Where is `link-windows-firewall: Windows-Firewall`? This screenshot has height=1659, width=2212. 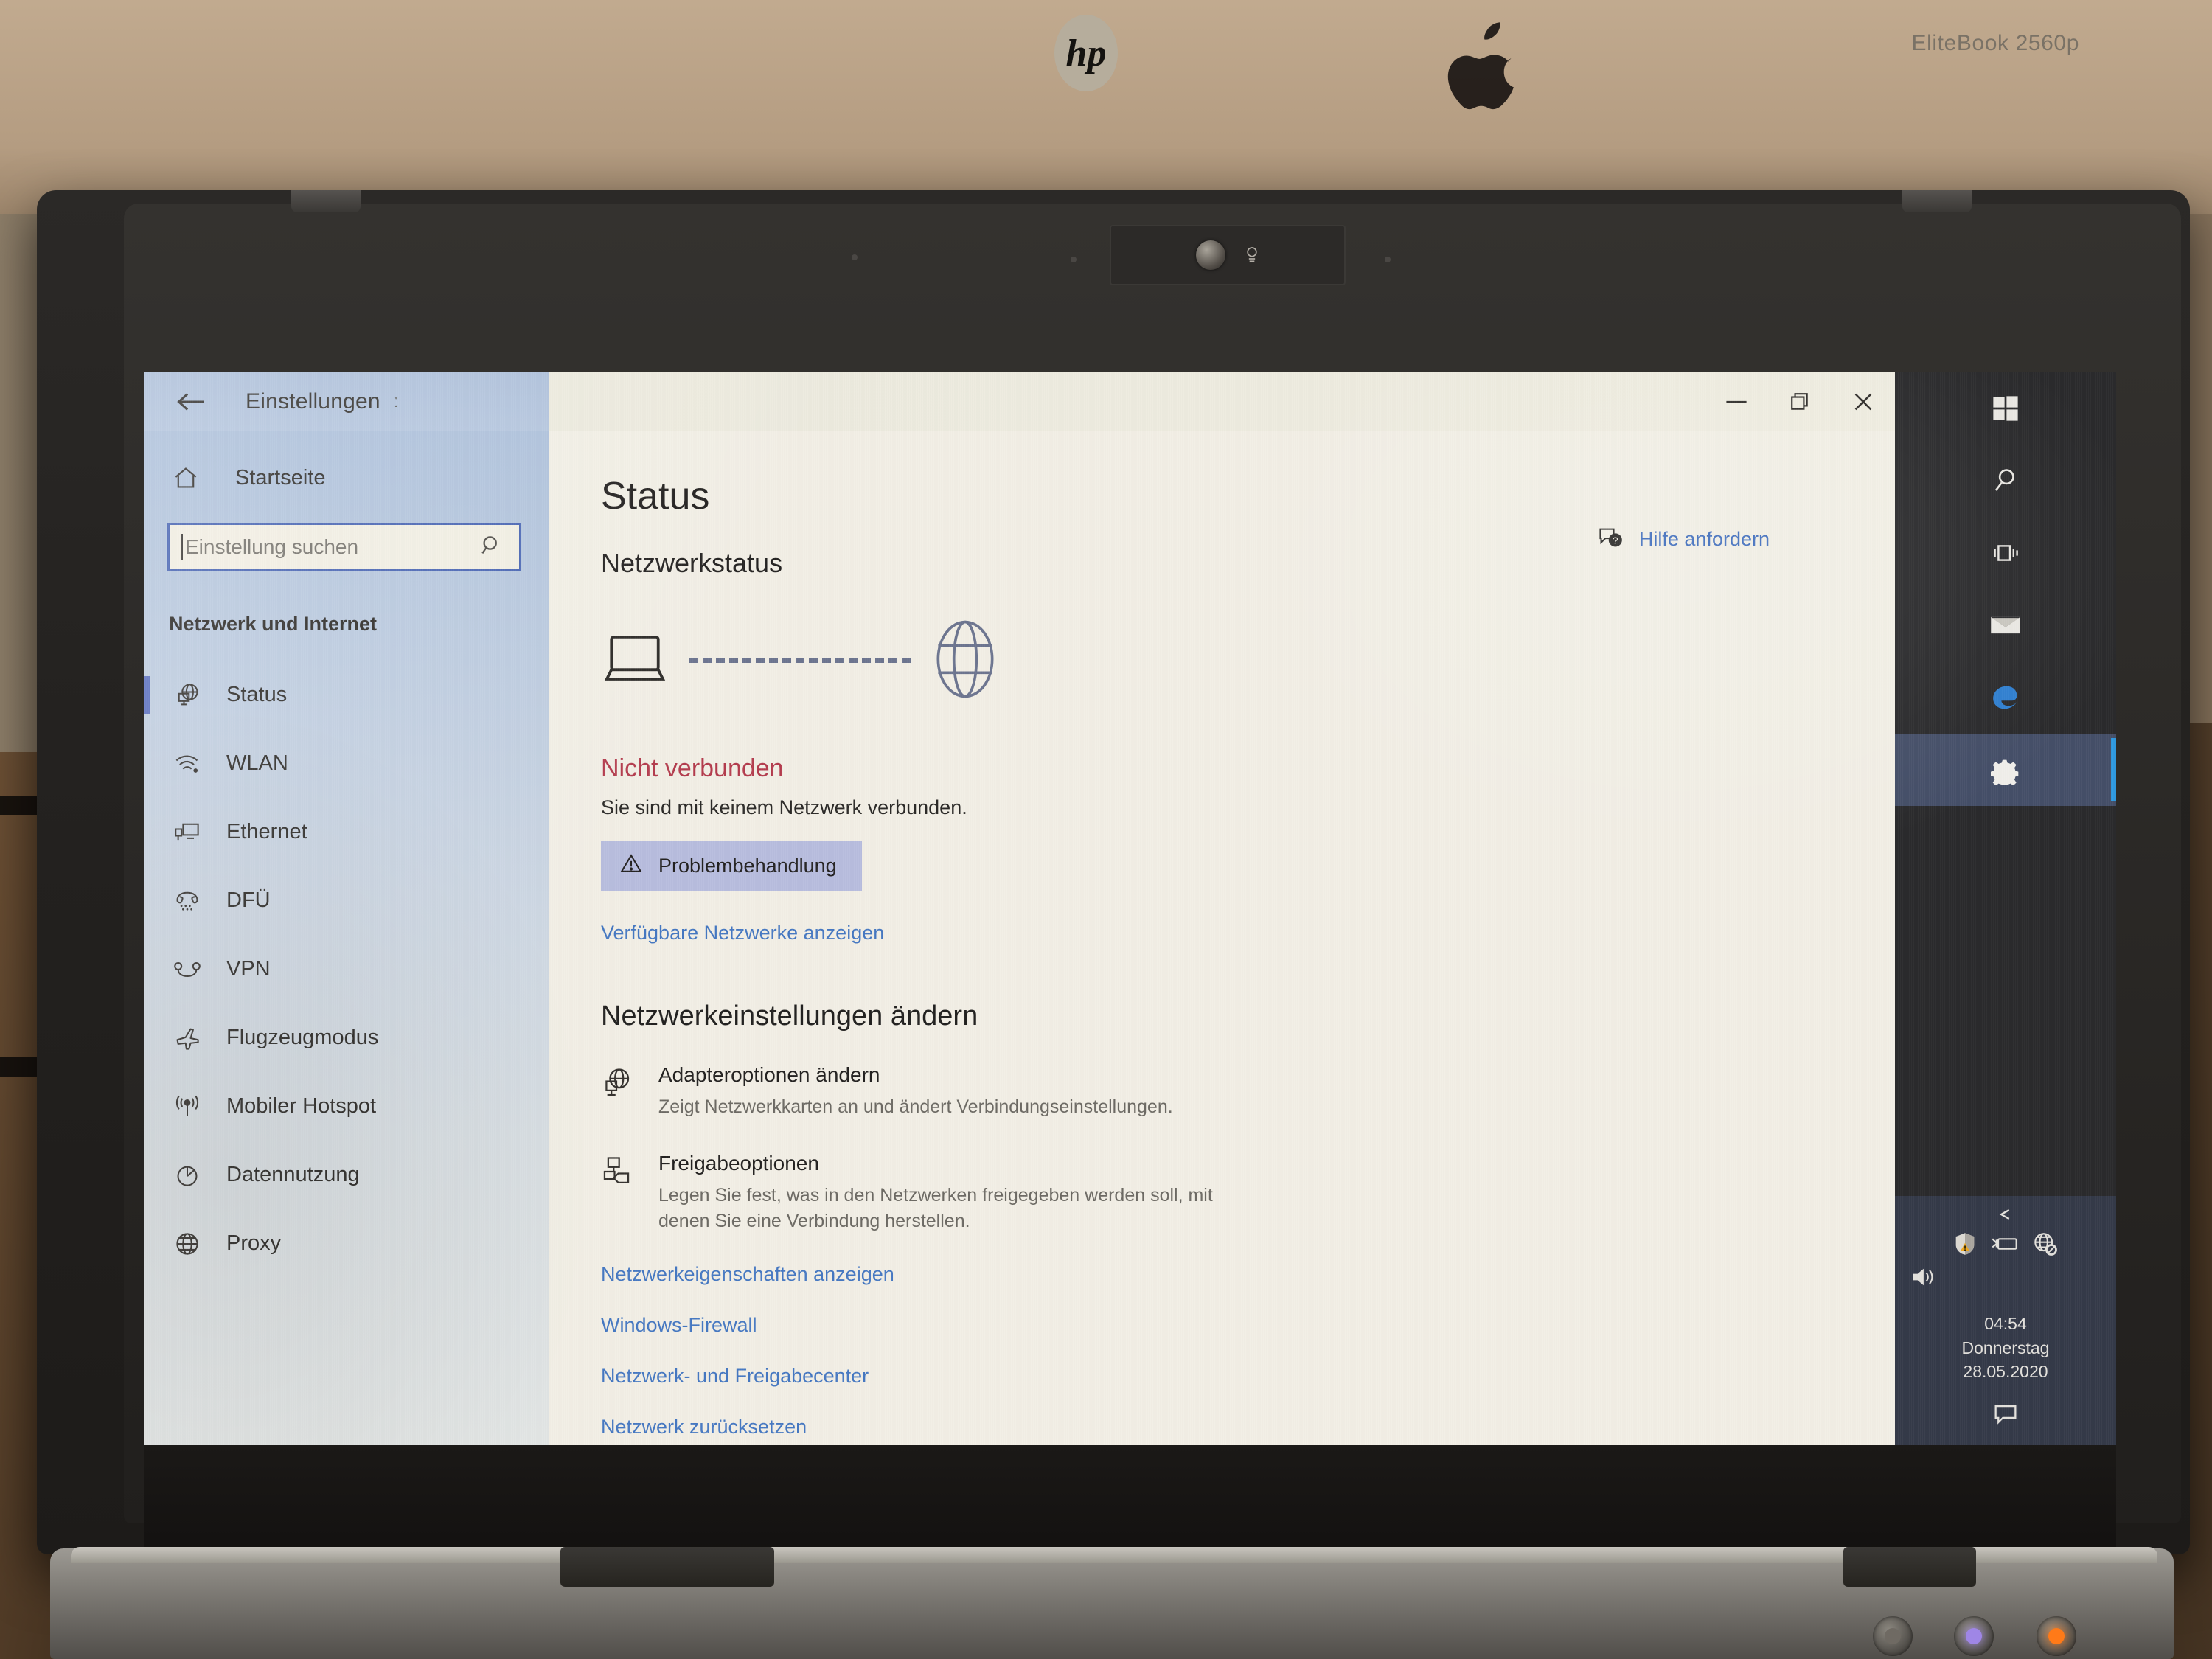
link-windows-firewall: Windows-Firewall is located at coordinates (1248, 1325).